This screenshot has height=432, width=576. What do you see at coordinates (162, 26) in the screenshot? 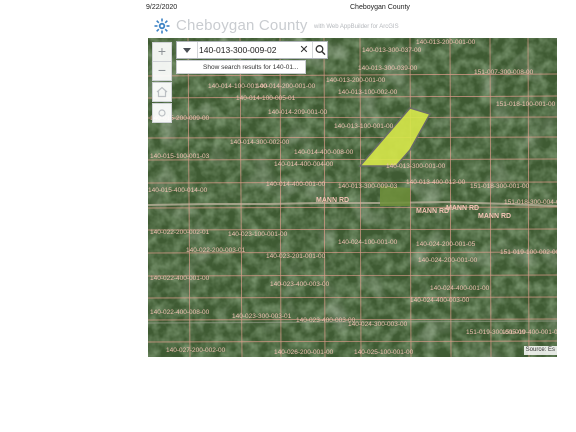
I see `gear-sun-icon` at bounding box center [162, 26].